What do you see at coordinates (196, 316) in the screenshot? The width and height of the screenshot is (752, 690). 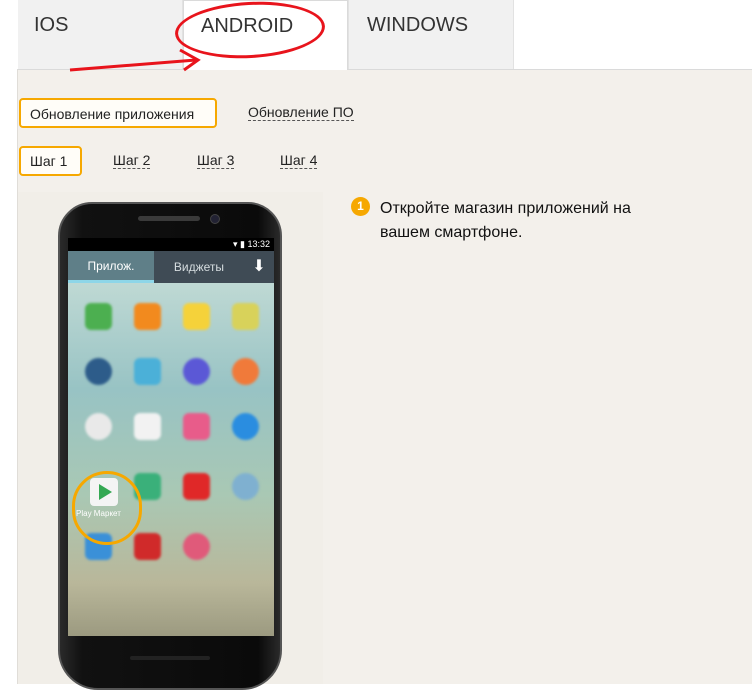 I see `email-app-icon` at bounding box center [196, 316].